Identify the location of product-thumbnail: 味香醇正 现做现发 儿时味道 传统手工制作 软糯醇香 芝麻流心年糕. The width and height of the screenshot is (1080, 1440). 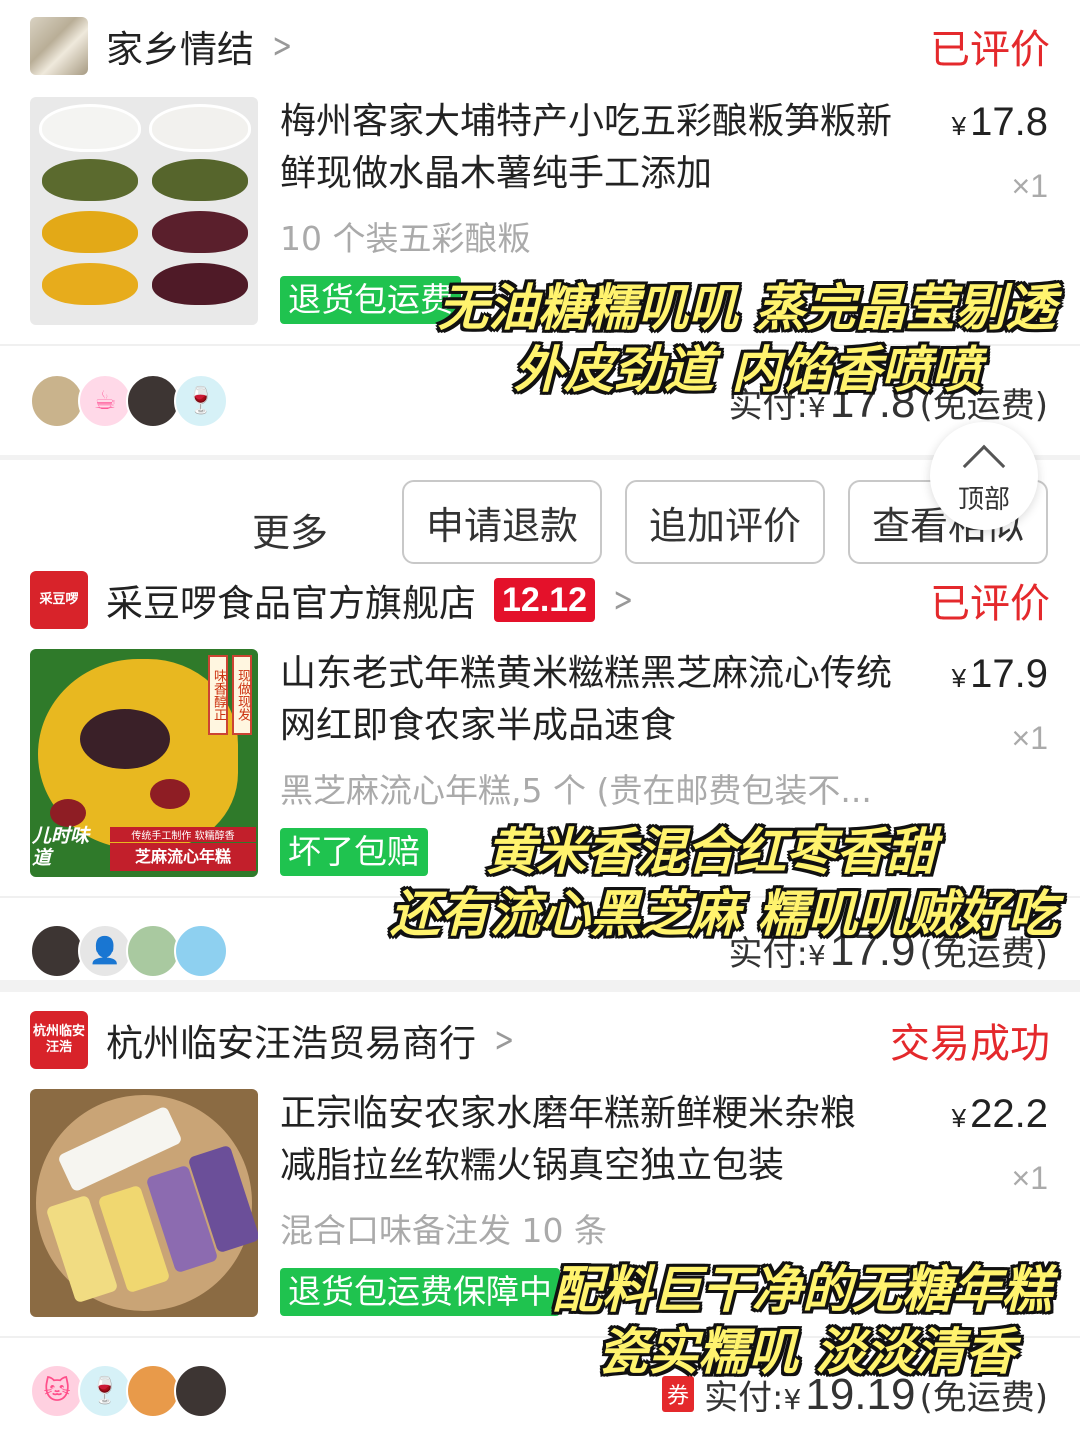
(144, 763).